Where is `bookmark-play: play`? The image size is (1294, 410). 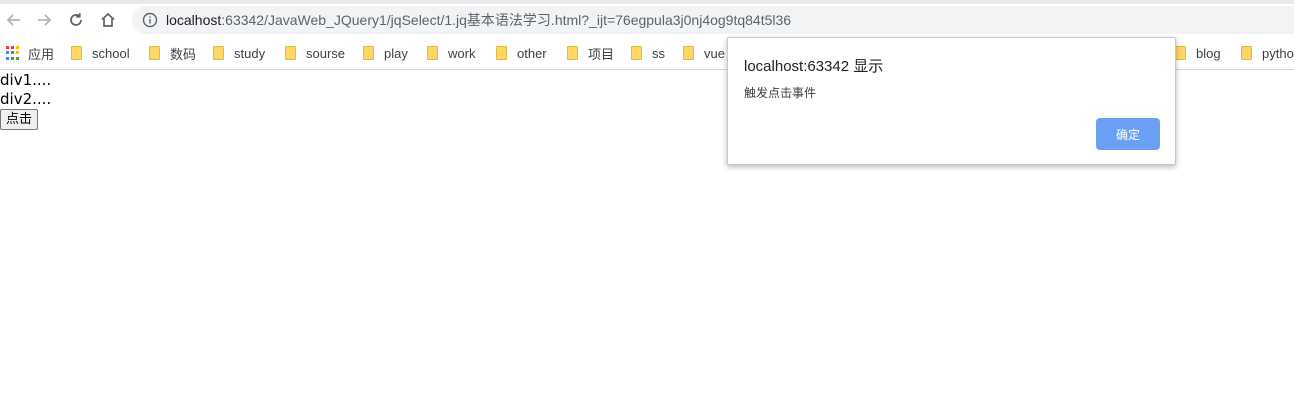
bookmark-play: play is located at coordinates (385, 53).